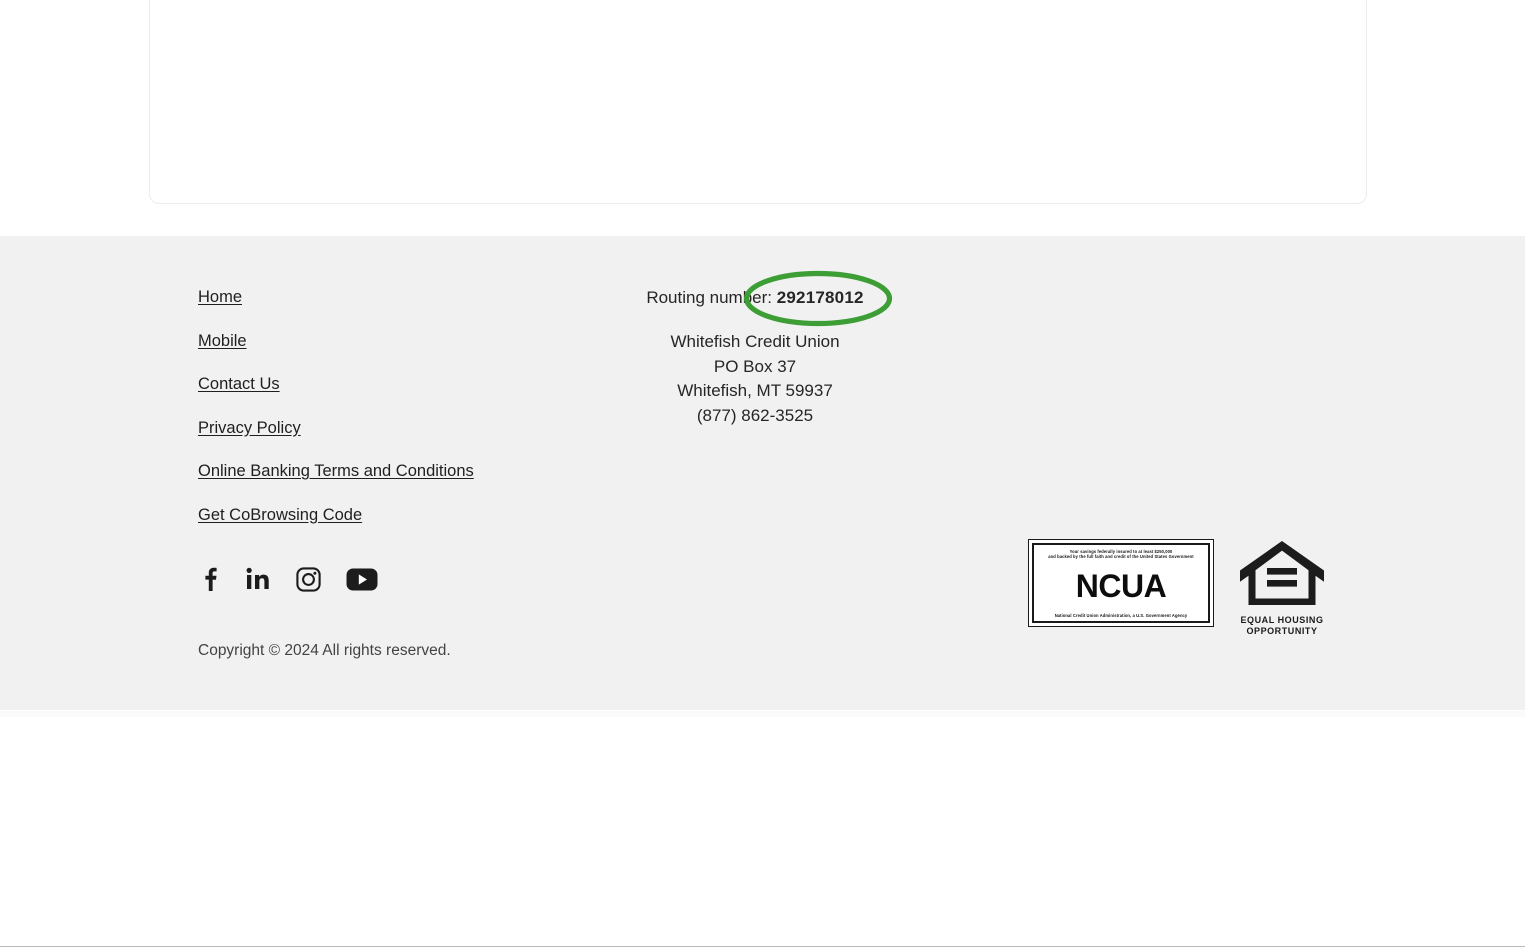  Describe the element at coordinates (1282, 575) in the screenshot. I see `house-icon` at that location.